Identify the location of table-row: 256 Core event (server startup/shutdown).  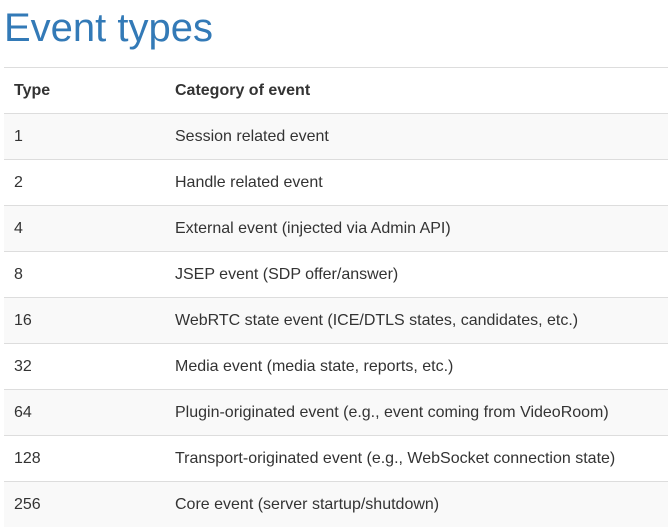
(336, 504).